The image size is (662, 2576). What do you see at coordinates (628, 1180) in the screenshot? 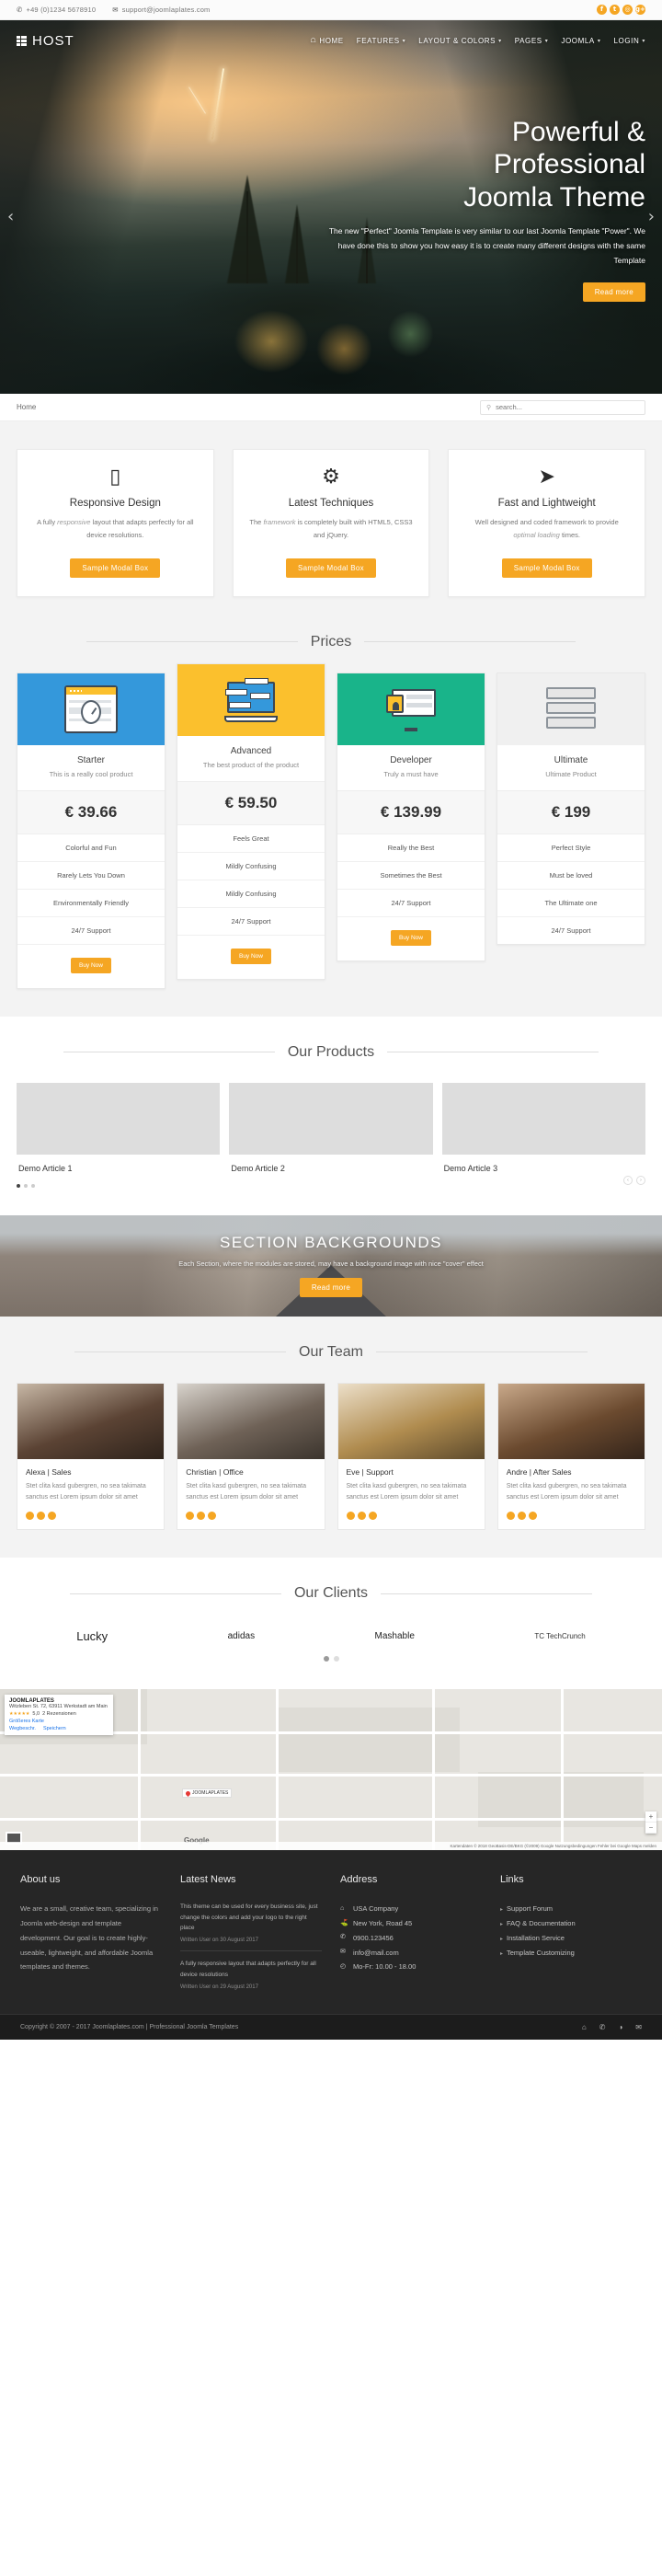
I see `slider-prev-arrow: ‹` at bounding box center [628, 1180].